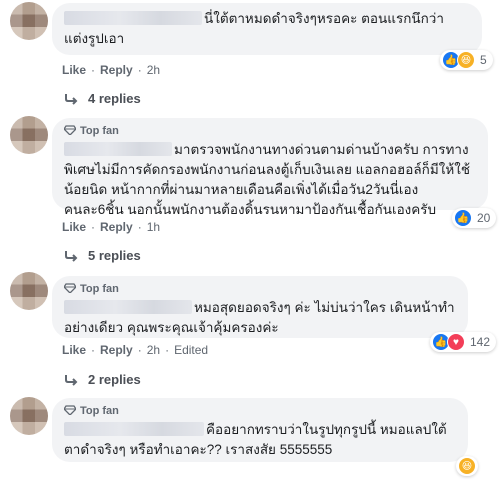  I want to click on timestamp: 1h, so click(153, 227).